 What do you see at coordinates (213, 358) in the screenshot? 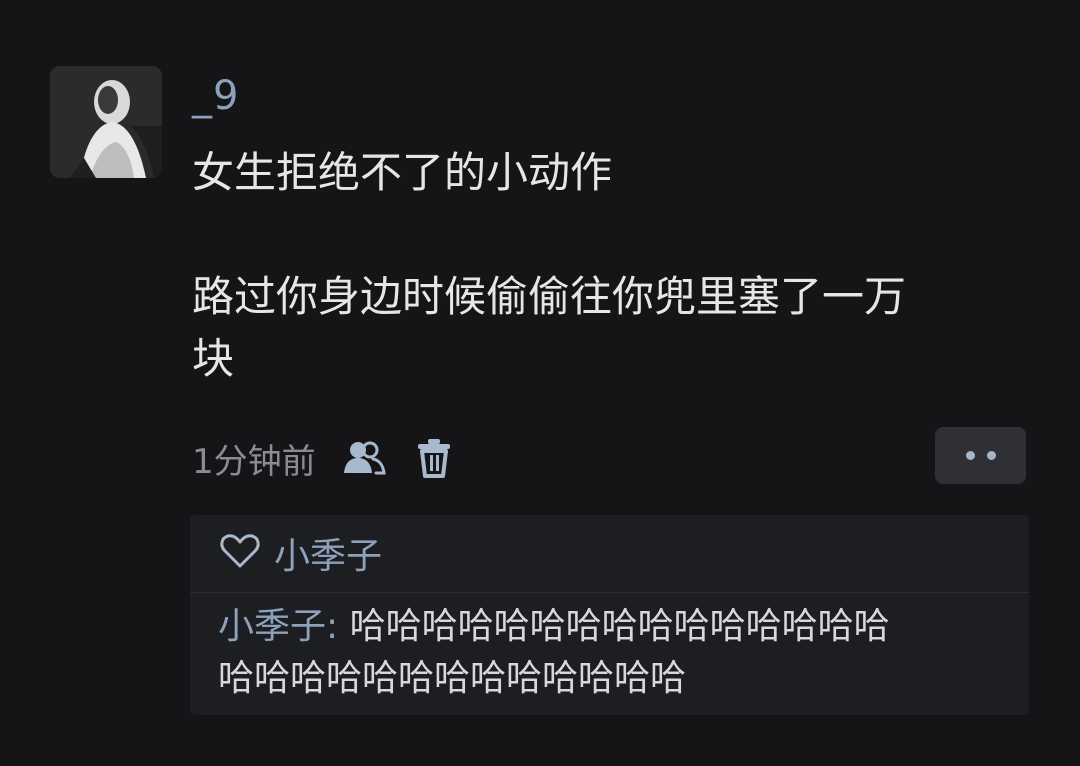
I see `post-body-line: 块` at bounding box center [213, 358].